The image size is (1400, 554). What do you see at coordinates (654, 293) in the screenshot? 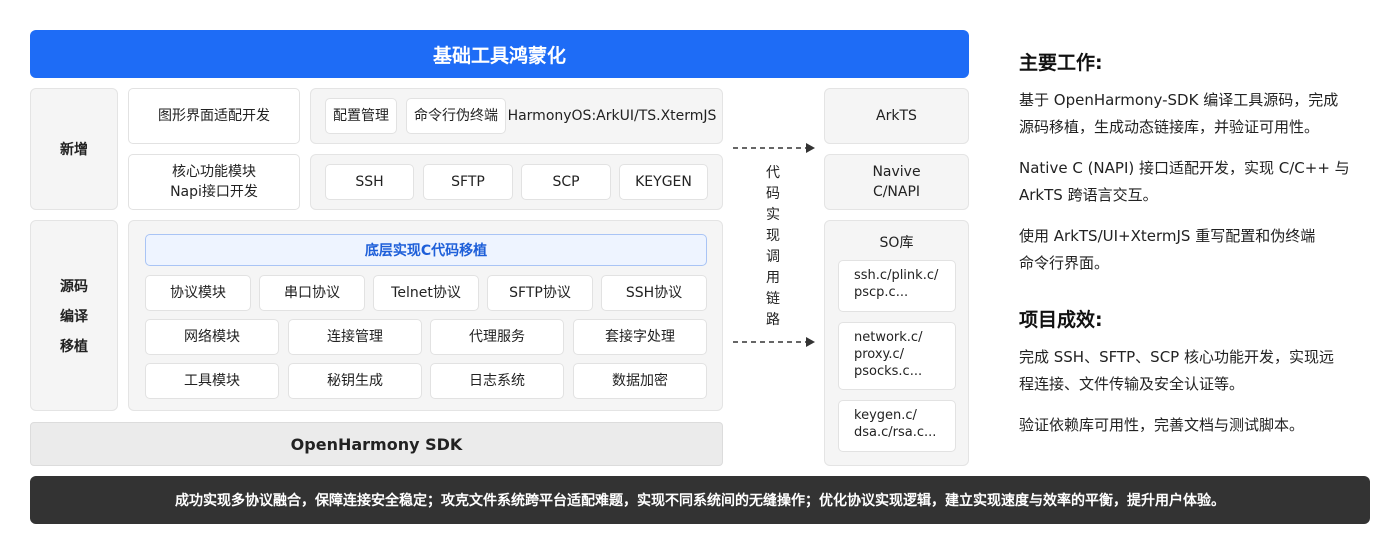
I see `ssh-protocol-box: SSH协议` at bounding box center [654, 293].